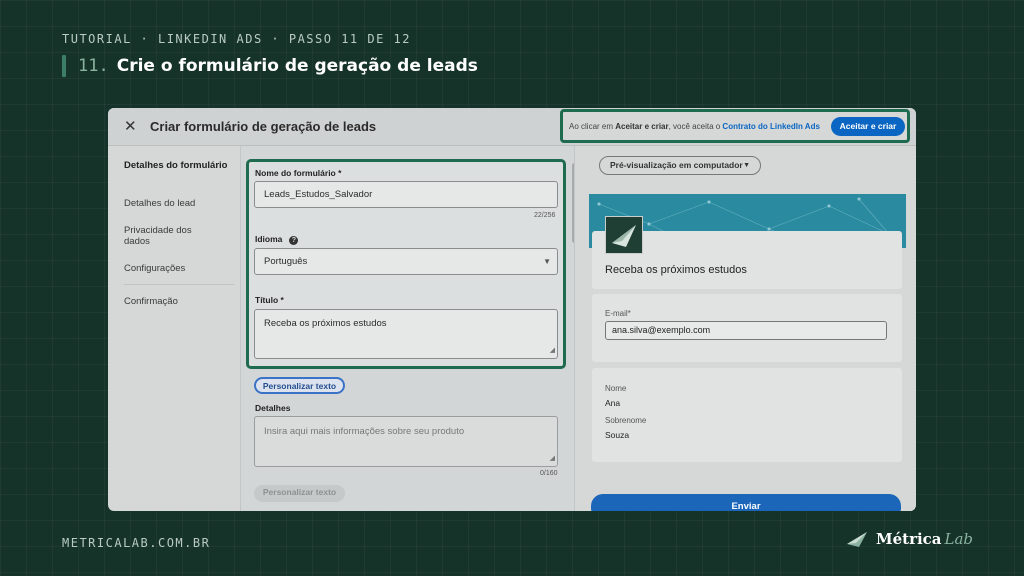 Image resolution: width=1024 pixels, height=576 pixels. What do you see at coordinates (297, 66) in the screenshot?
I see `step-title: Crie o formulário de geração de leads` at bounding box center [297, 66].